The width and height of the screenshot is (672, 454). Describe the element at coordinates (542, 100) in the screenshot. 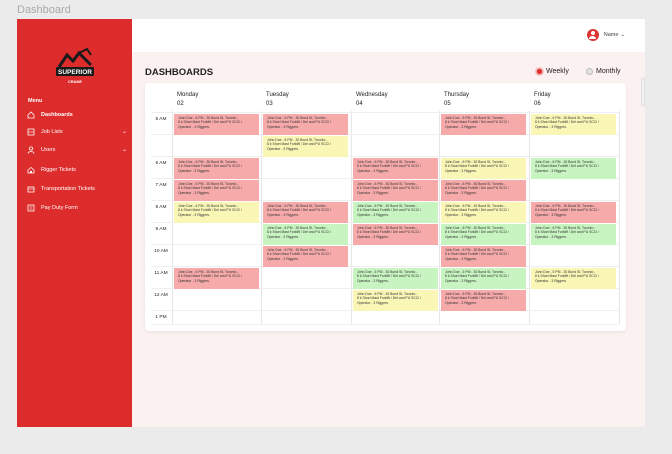

I see `day-header: Friday 06` at that location.